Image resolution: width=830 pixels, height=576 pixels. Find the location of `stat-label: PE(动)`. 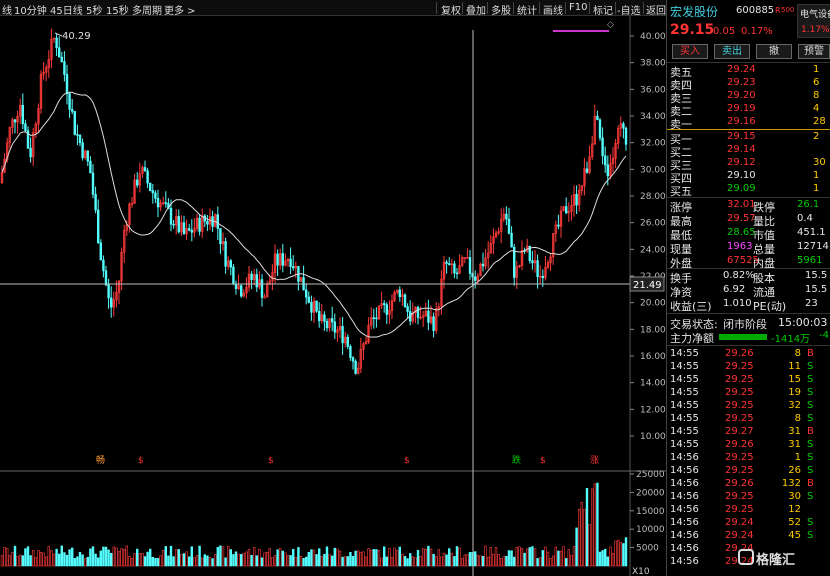

stat-label: PE(动) is located at coordinates (770, 306).